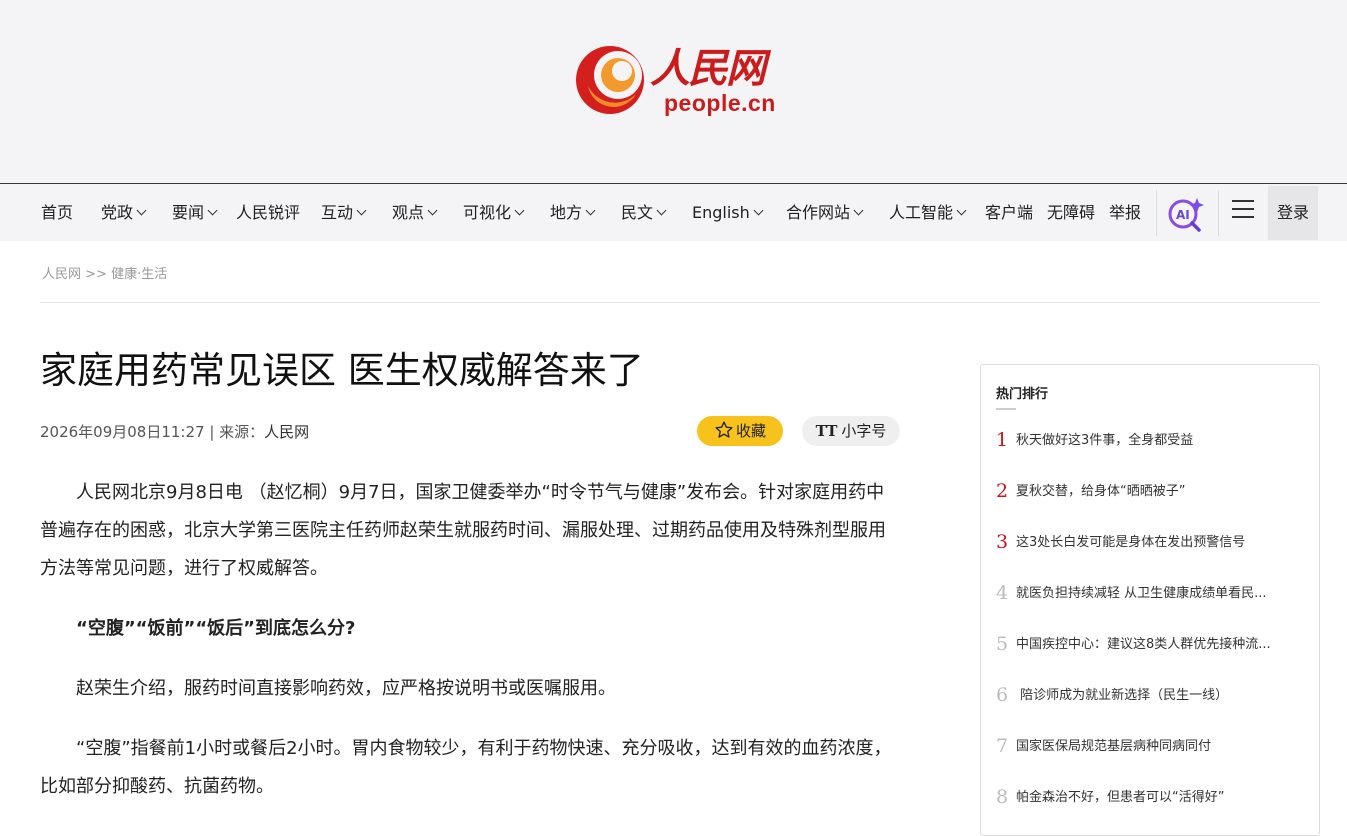 The height and width of the screenshot is (836, 1347). What do you see at coordinates (234, 432) in the screenshot?
I see `source-prefix: | 来源：` at bounding box center [234, 432].